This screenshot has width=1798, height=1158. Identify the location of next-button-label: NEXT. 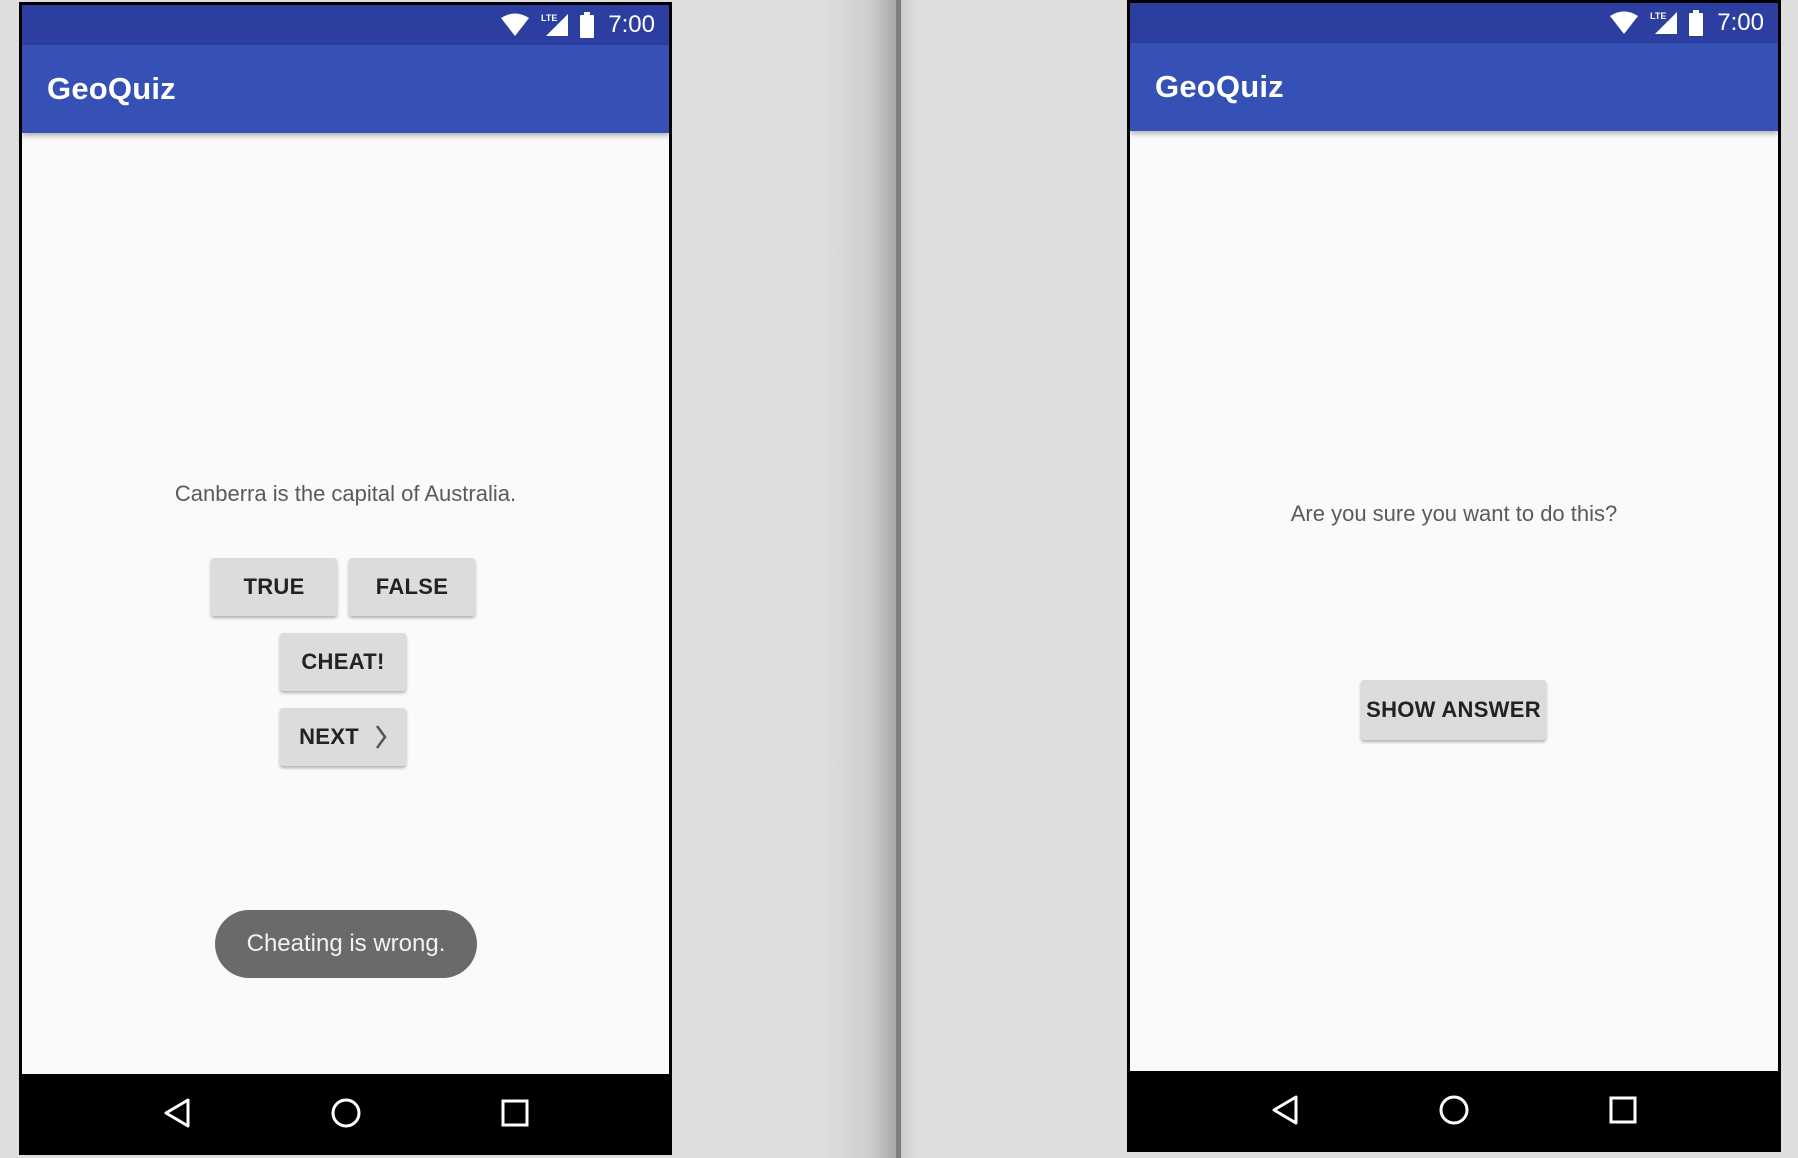
(329, 736).